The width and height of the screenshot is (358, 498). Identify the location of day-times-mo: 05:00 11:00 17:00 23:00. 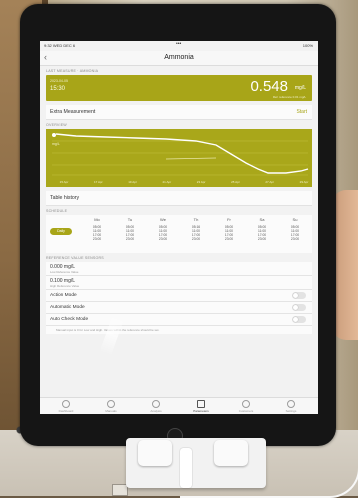
(97, 233).